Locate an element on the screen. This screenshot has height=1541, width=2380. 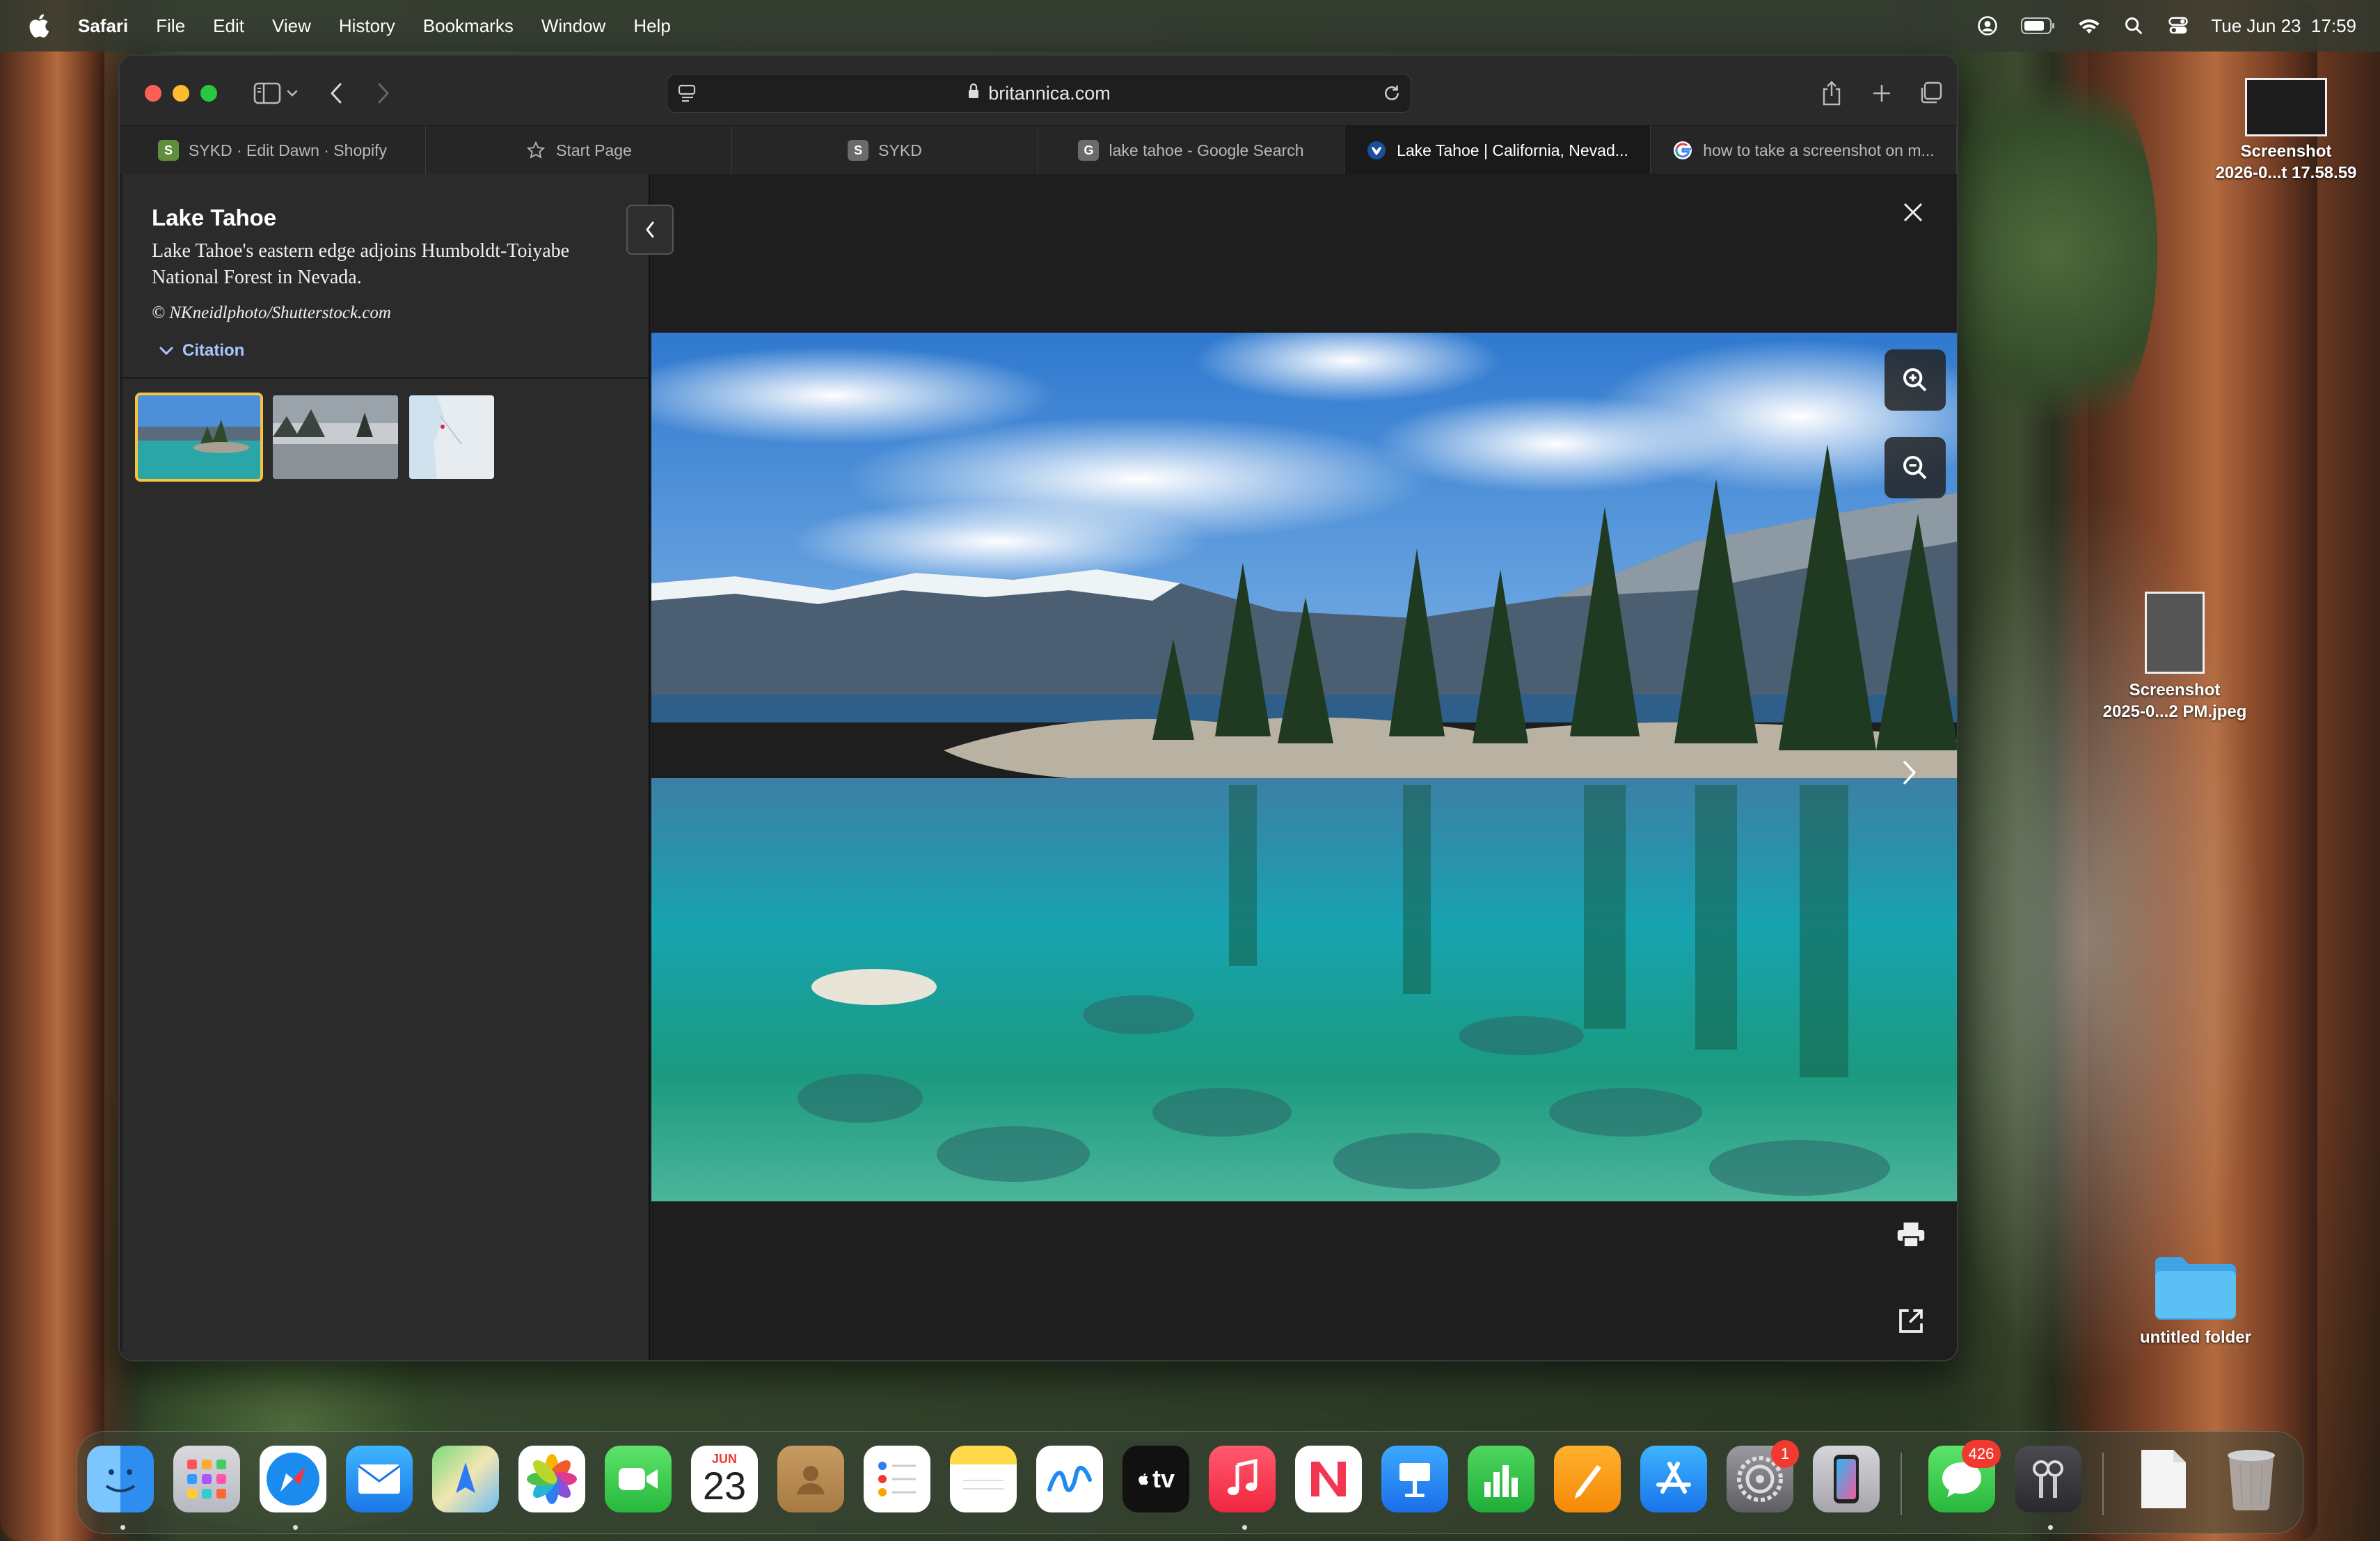
menu-history: History is located at coordinates (367, 26).